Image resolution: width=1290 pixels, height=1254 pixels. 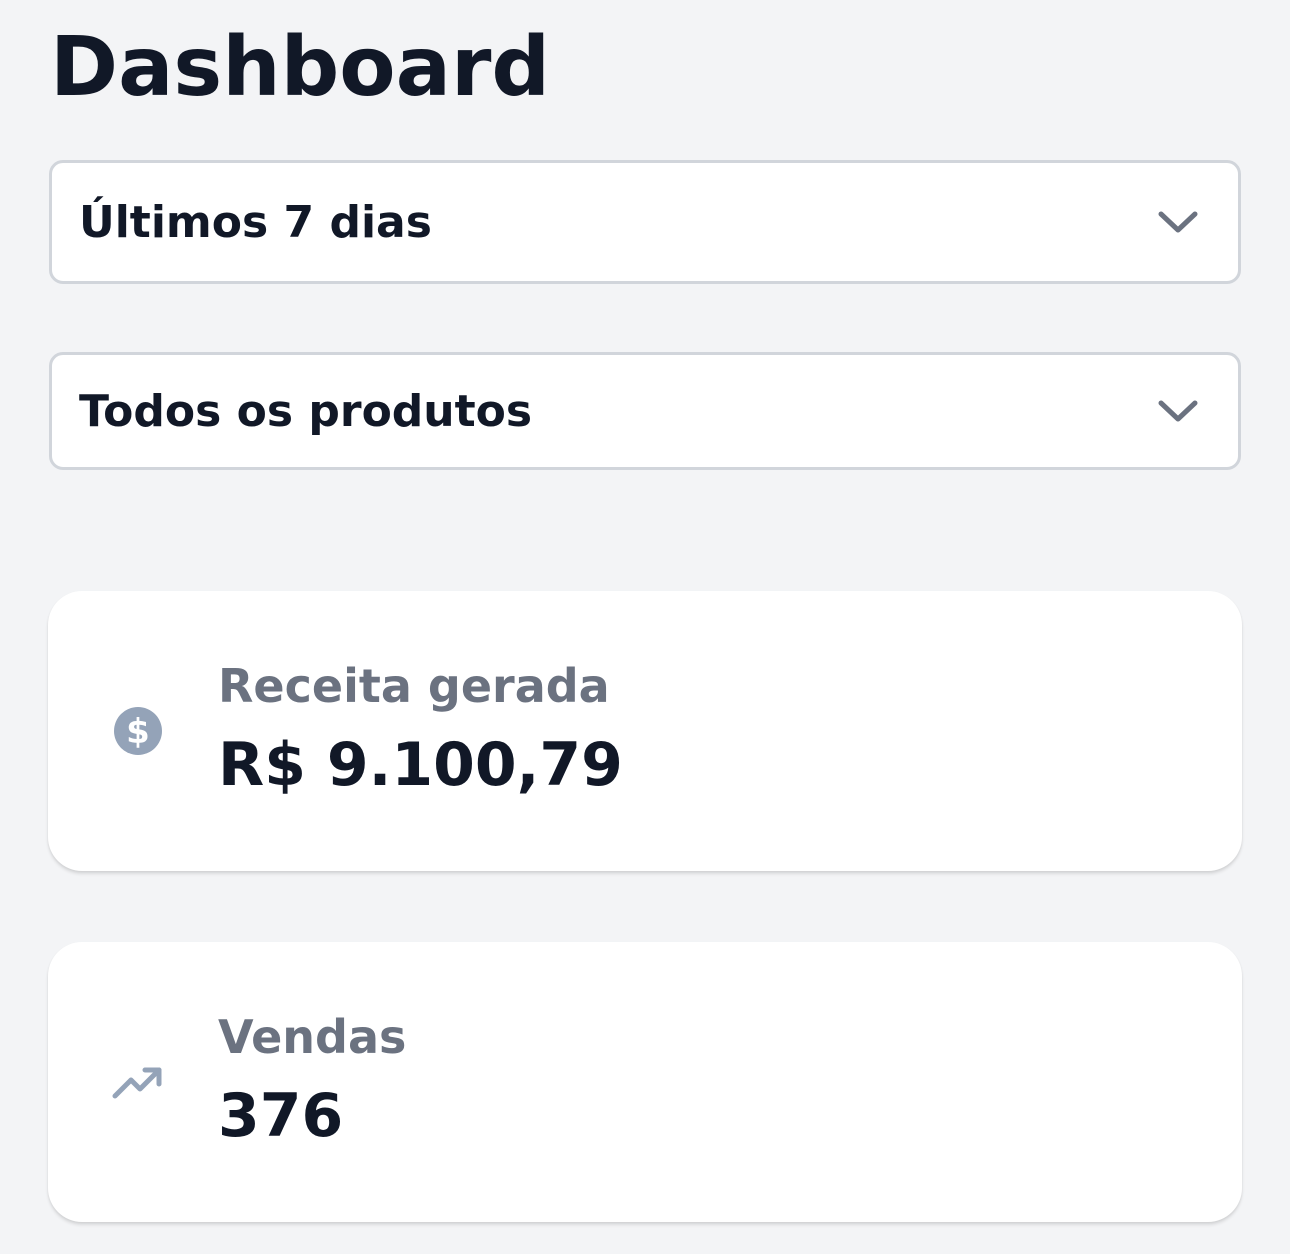 I want to click on period-select-value: Últimos 7 dias, so click(x=255, y=222).